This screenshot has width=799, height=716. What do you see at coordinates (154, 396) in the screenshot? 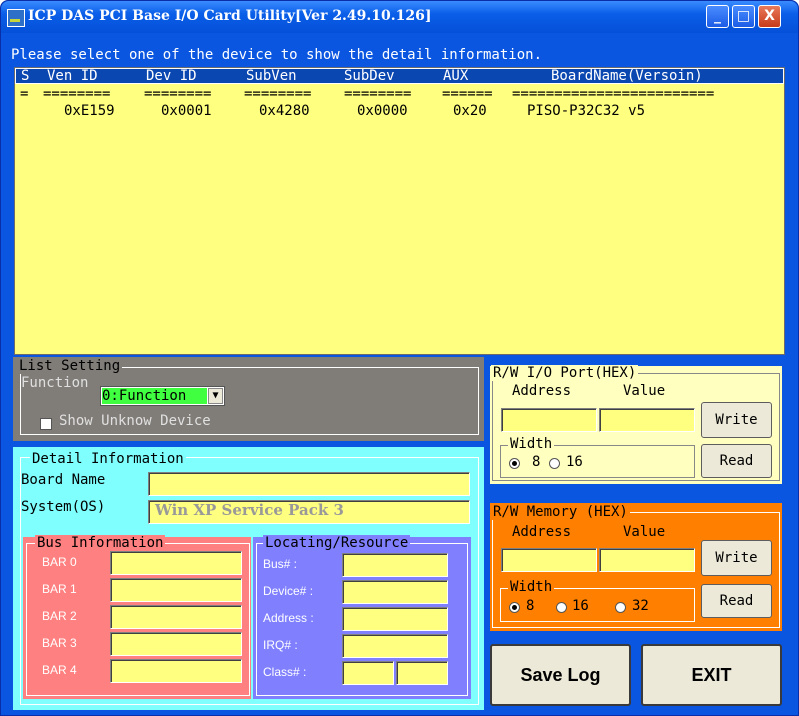
I see `function-select-value: 0:Function` at bounding box center [154, 396].